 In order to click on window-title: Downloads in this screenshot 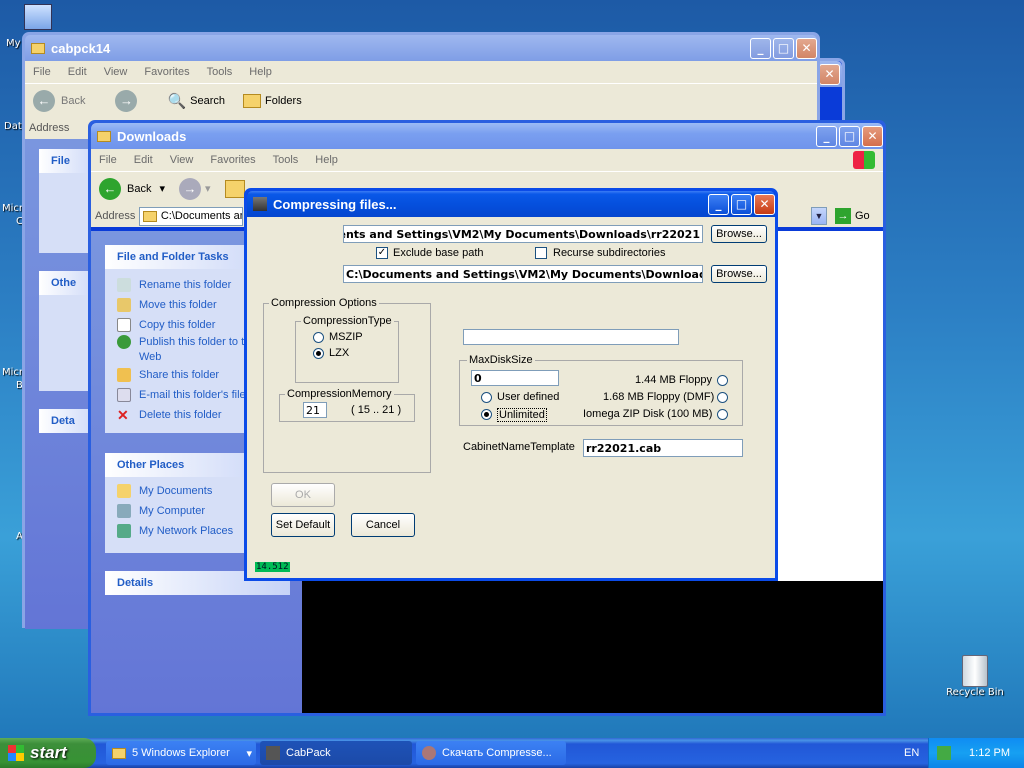, I will do `click(152, 136)`.